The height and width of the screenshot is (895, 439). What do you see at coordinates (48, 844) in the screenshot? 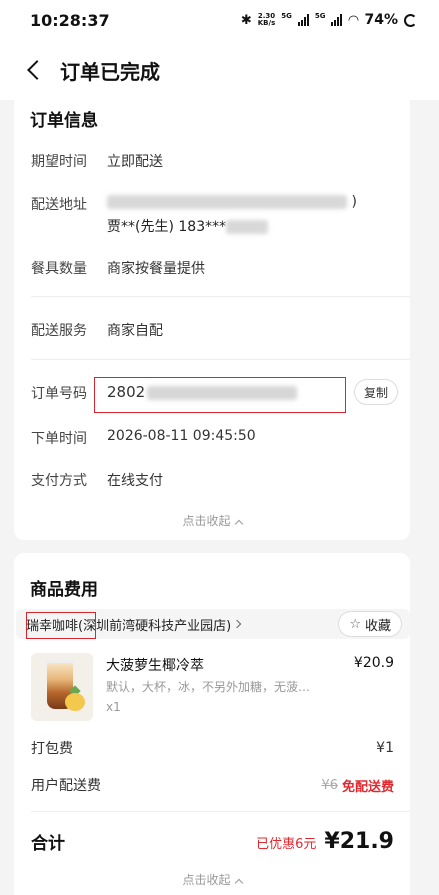
I see `total-label: 合计` at bounding box center [48, 844].